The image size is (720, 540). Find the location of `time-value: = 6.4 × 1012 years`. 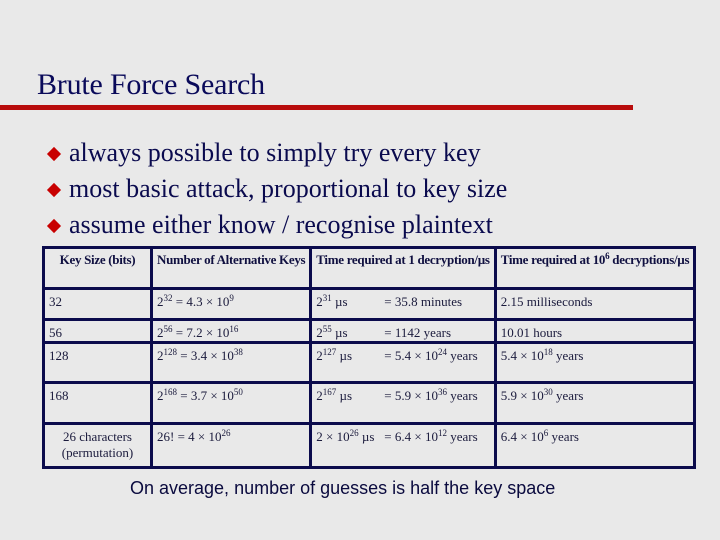

time-value: = 6.4 × 1012 years is located at coordinates (431, 436).